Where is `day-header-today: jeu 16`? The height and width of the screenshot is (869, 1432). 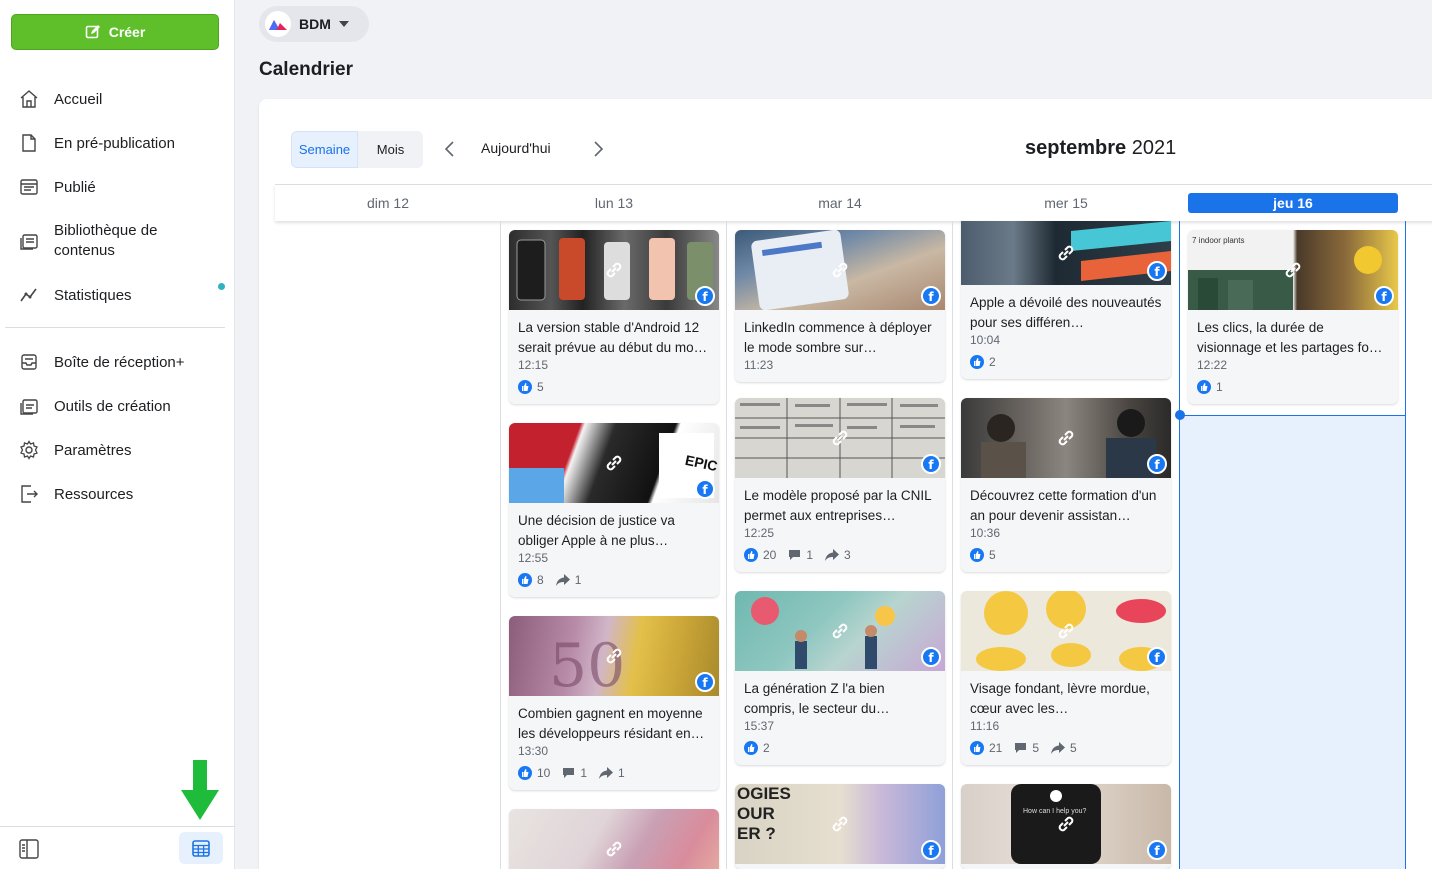 day-header-today: jeu 16 is located at coordinates (1293, 203).